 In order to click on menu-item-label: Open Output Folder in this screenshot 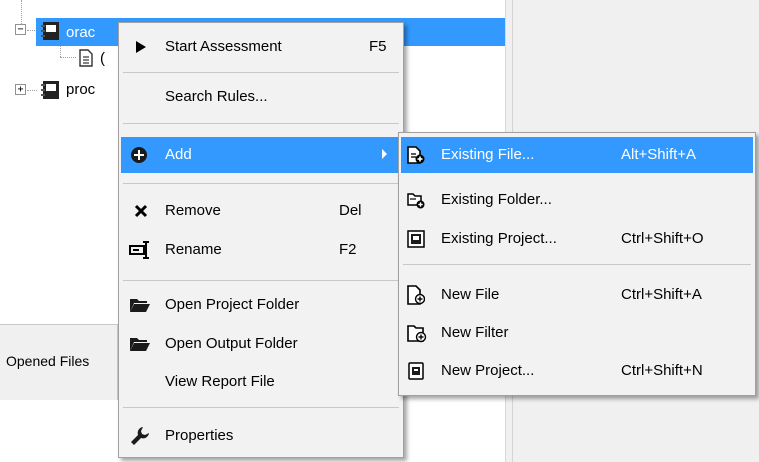, I will do `click(231, 343)`.